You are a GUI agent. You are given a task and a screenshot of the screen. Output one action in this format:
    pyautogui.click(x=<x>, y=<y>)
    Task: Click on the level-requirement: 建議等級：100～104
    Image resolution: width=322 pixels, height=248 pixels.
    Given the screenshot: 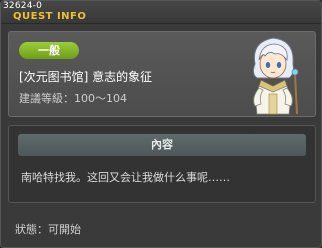 What is the action you would take?
    pyautogui.click(x=73, y=98)
    